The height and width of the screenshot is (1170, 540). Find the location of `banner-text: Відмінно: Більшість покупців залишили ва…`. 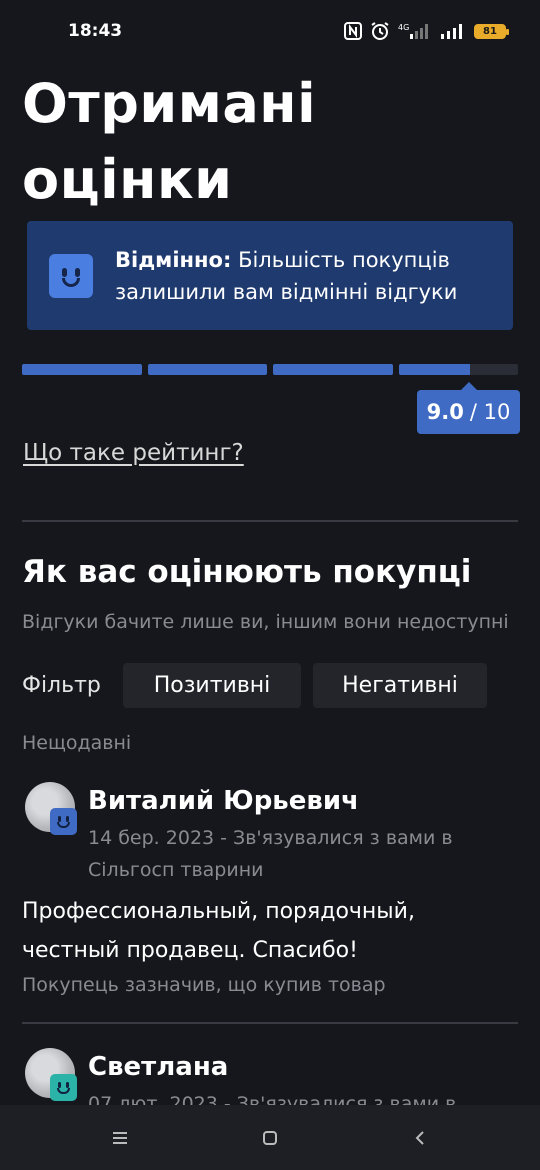

banner-text: Відмінно: Більшість покупців залишили ва… is located at coordinates (305, 276).